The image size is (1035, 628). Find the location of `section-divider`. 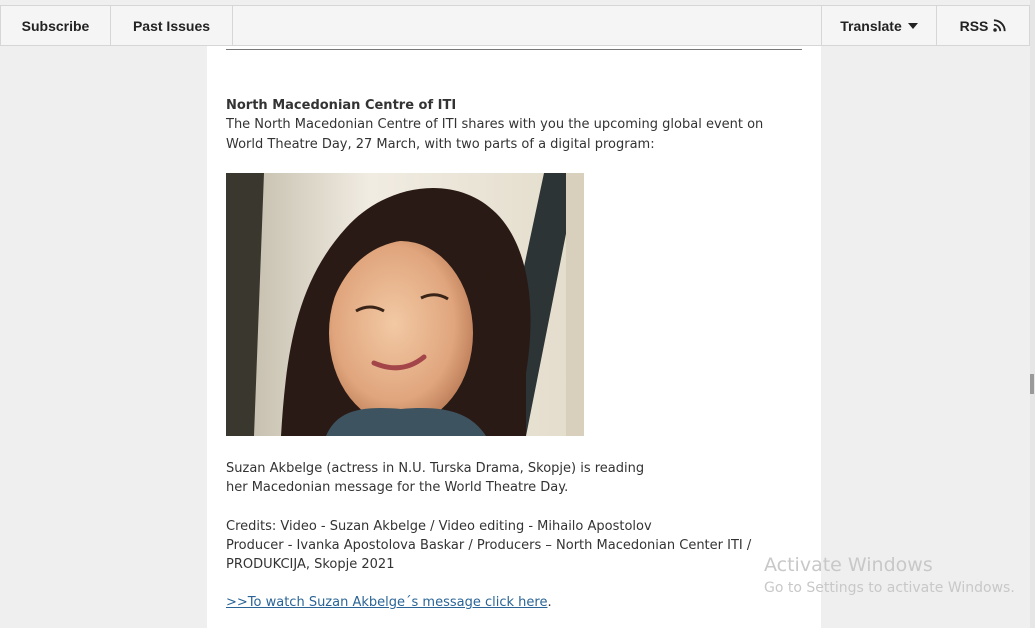

section-divider is located at coordinates (514, 49).